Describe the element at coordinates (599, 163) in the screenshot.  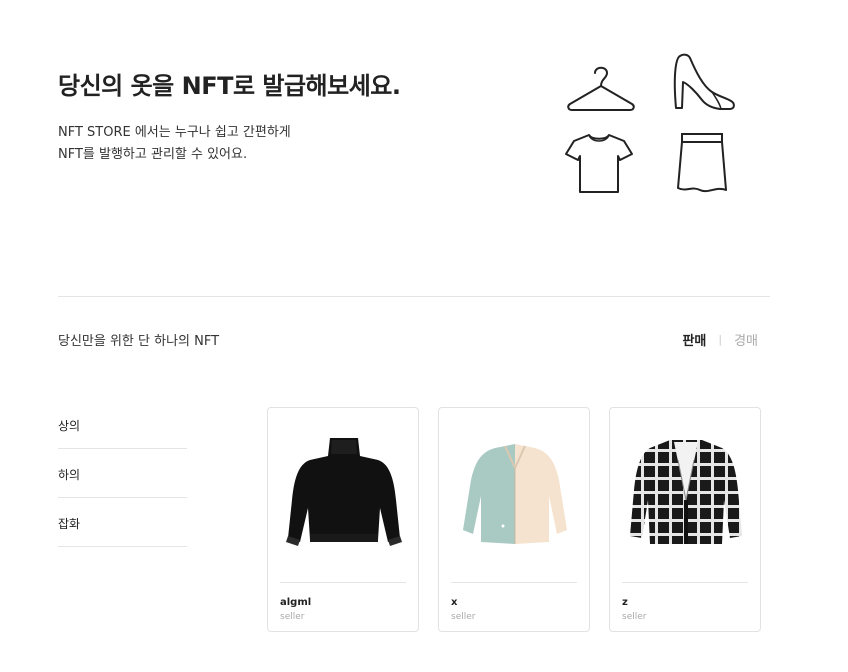
I see `t-shirt-icon` at that location.